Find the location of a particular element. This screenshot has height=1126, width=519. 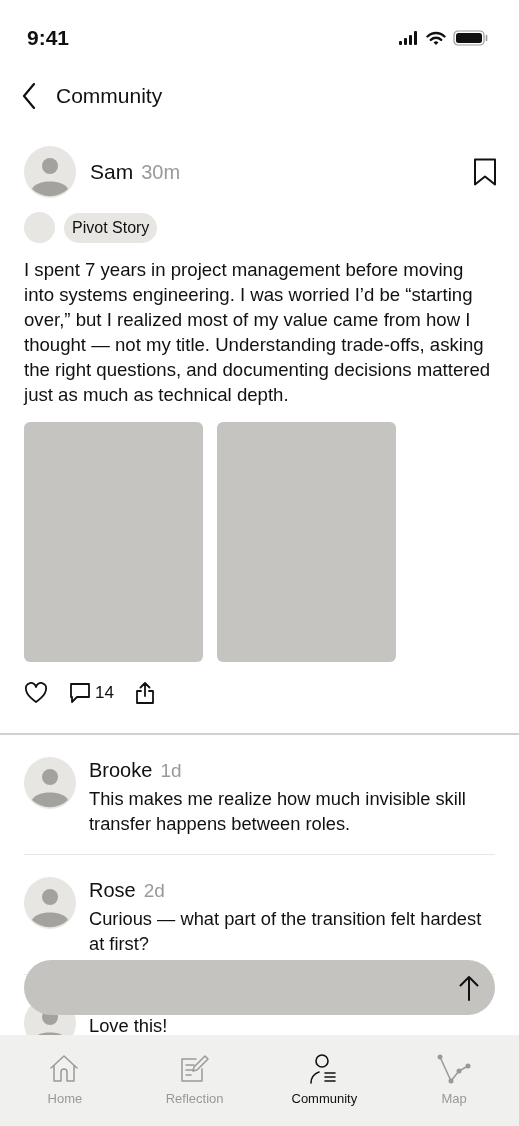

bookmark-icon is located at coordinates (485, 172).